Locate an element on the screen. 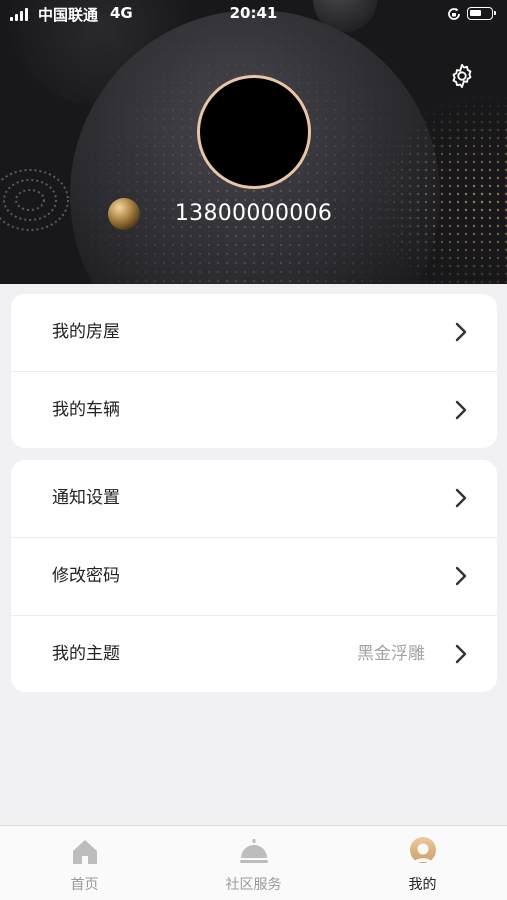  menu-item-my-theme: 我的主题 黑金浮雕 is located at coordinates (254, 653).